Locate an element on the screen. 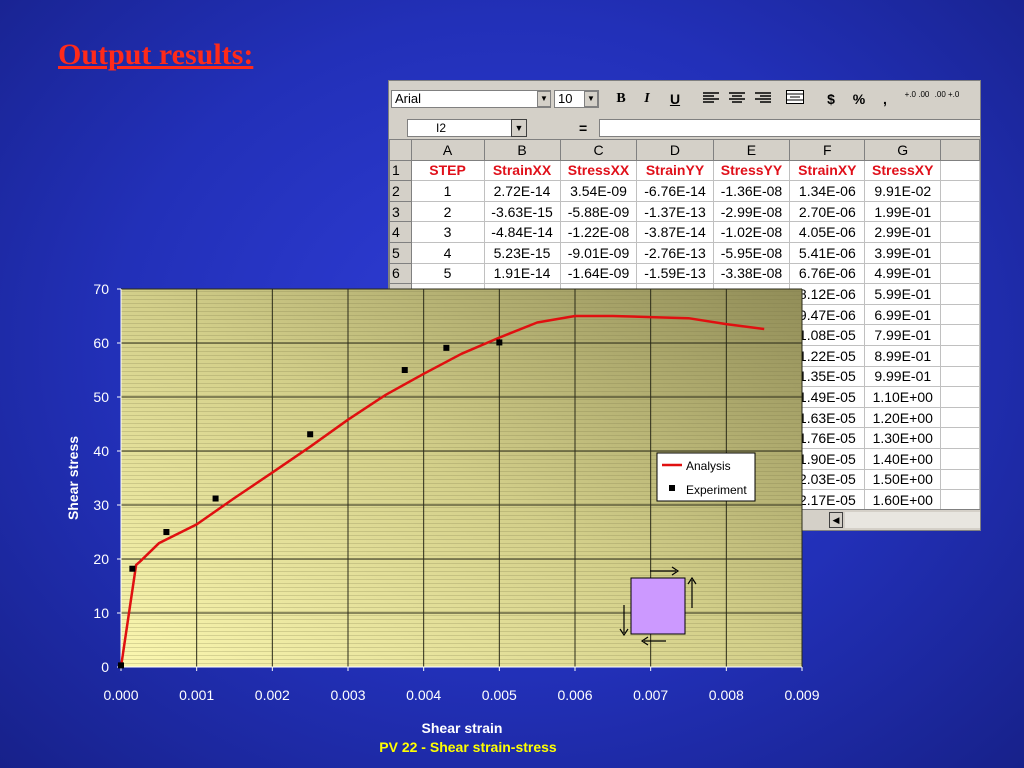 This screenshot has height=768, width=1024. x-tick-label: 0.003 is located at coordinates (347, 695).